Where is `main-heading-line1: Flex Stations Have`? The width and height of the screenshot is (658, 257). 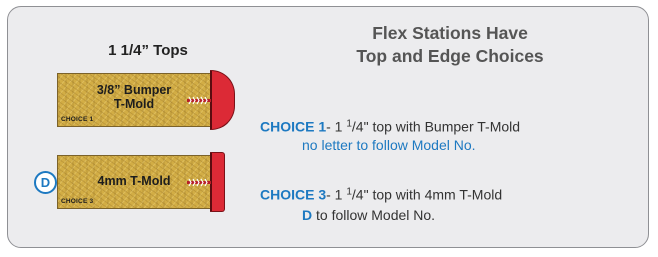 main-heading-line1: Flex Stations Have is located at coordinates (450, 33).